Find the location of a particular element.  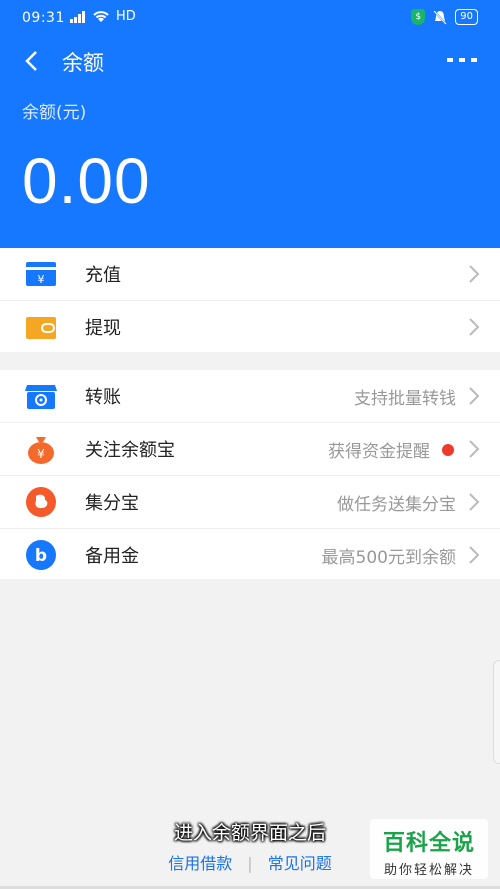

balance-amount: 0.00 is located at coordinates (86, 181).